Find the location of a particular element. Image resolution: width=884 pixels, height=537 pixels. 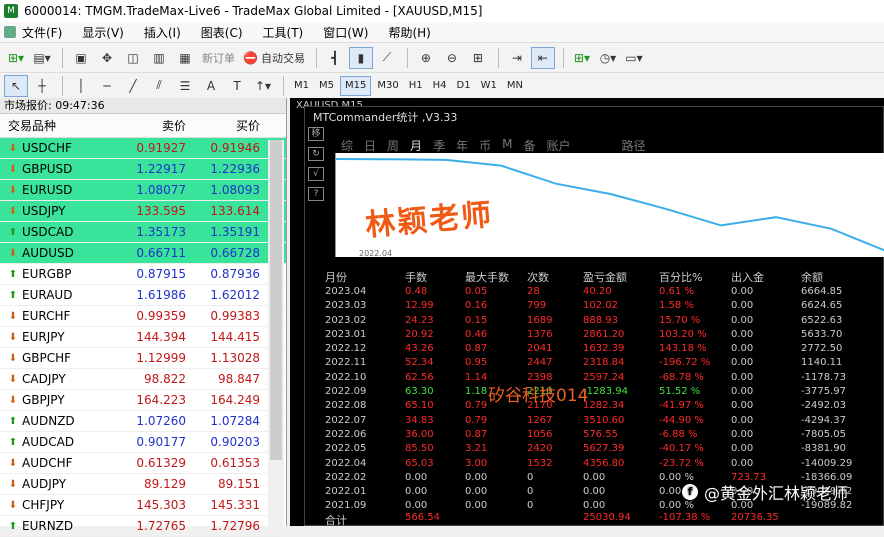

menu-tools: 工具(T) is located at coordinates (283, 32).